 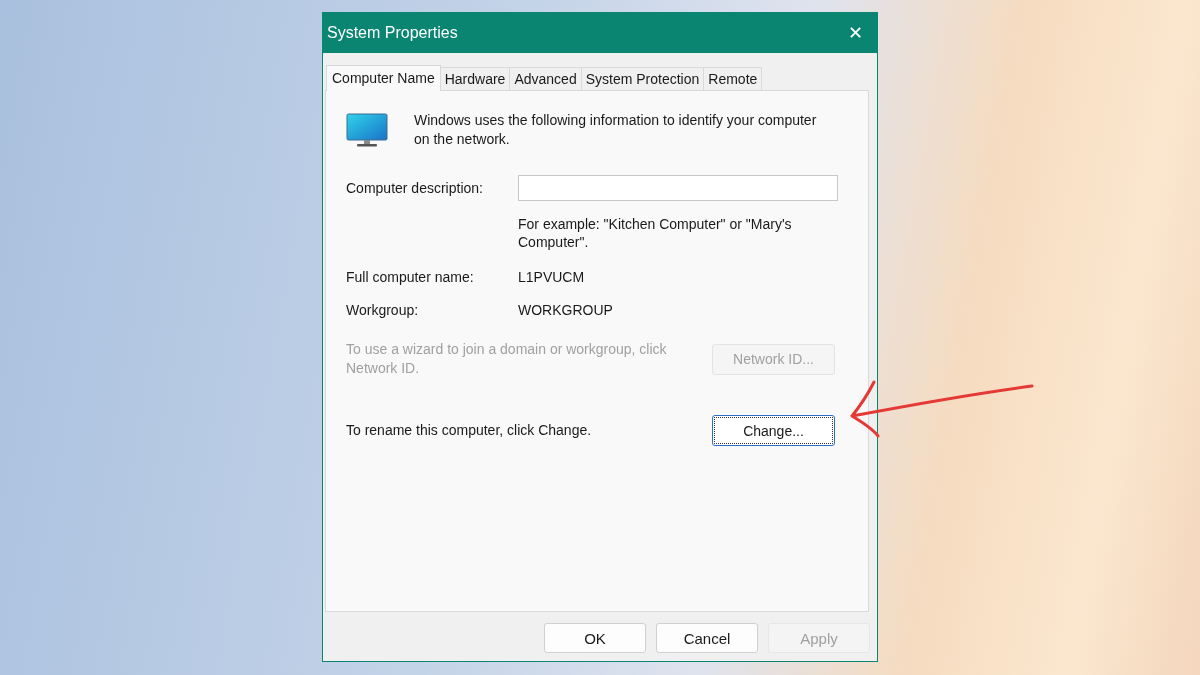 I want to click on field-label: Computer description:, so click(x=415, y=188).